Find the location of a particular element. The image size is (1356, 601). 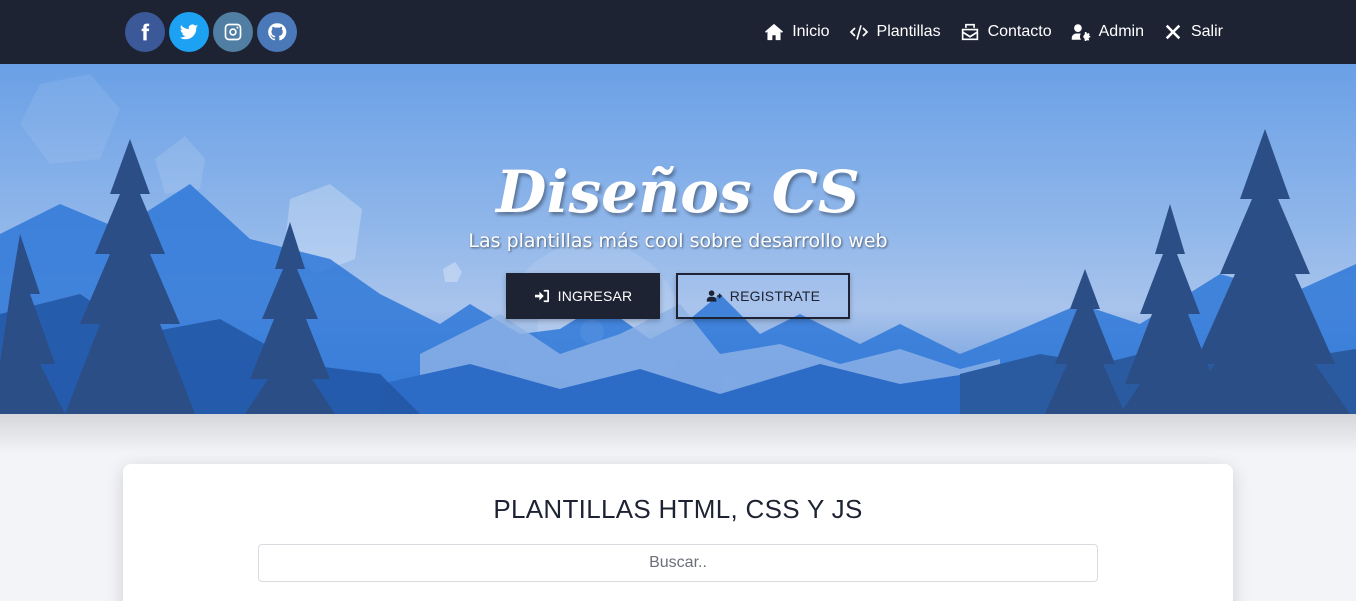

github-link is located at coordinates (277, 32).